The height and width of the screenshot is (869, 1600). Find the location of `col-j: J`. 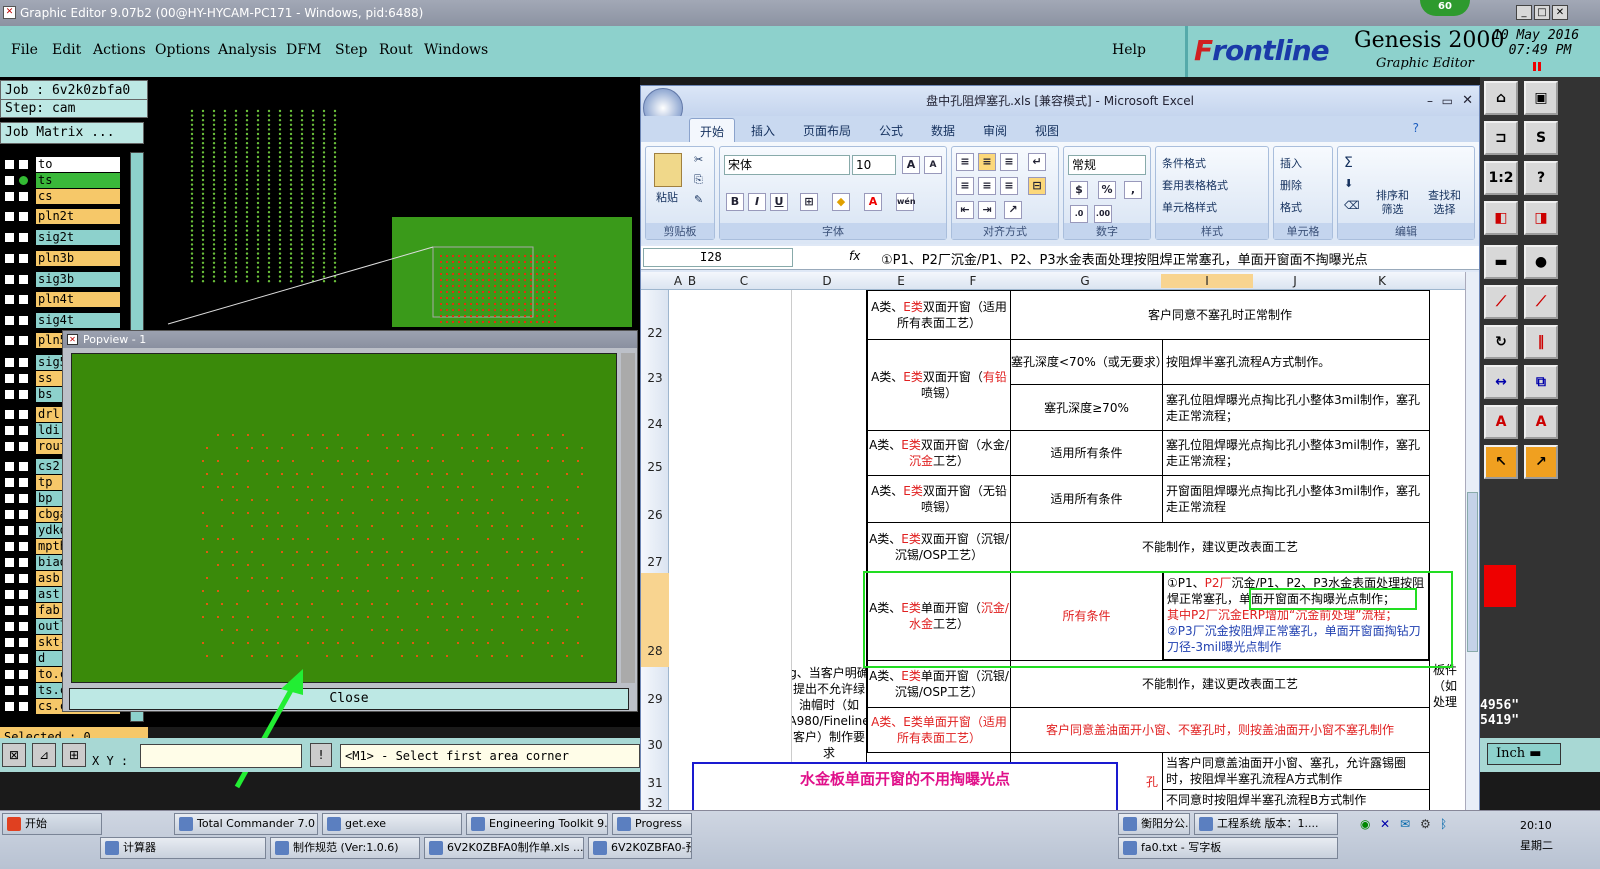

col-j: J is located at coordinates (1295, 281).